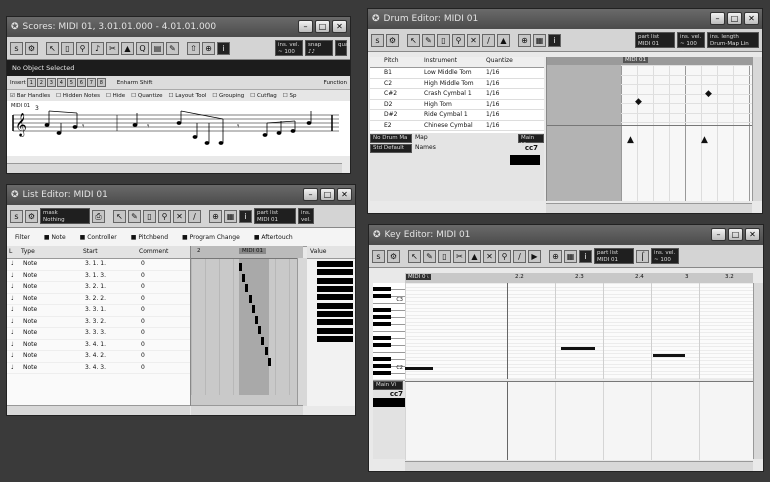 The width and height of the screenshot is (770, 482). What do you see at coordinates (389, 332) in the screenshot?
I see `piano-keyboard: C3 C2` at bounding box center [389, 332].